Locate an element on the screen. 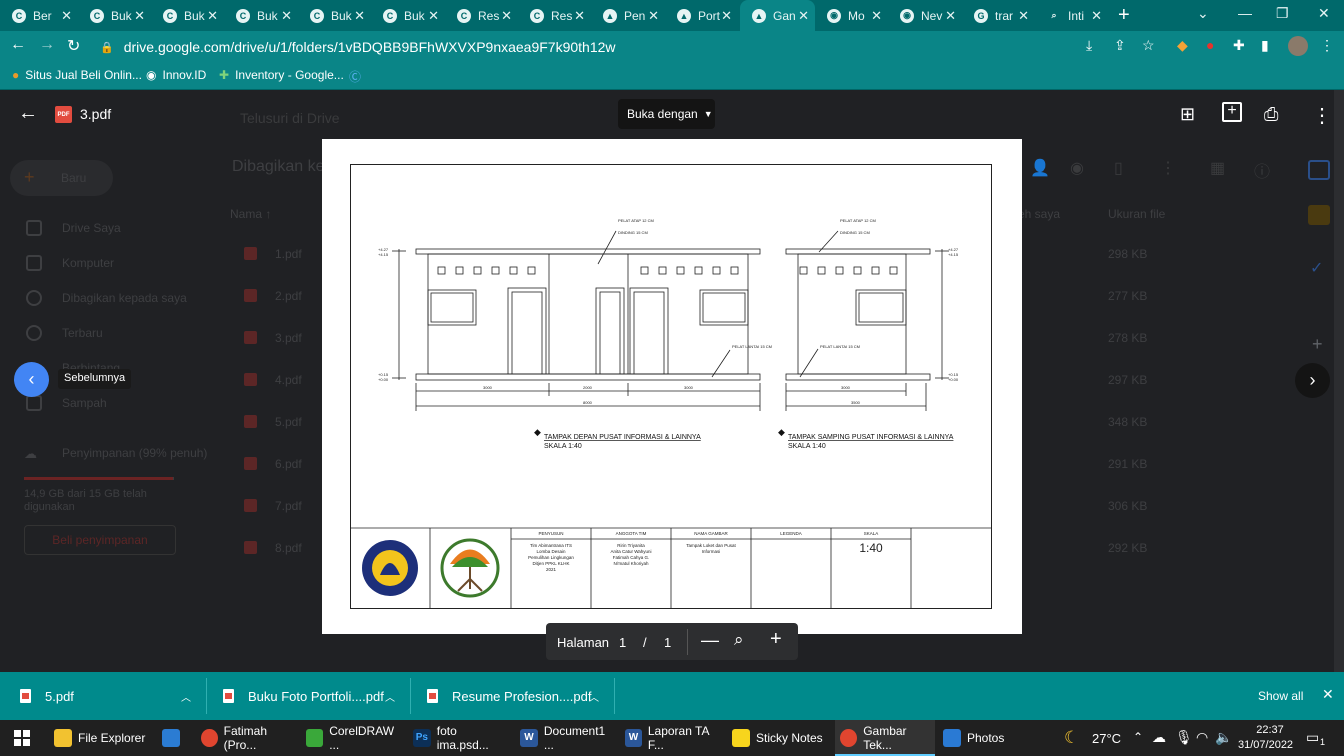  bookmark-star-icon: ☆ is located at coordinates (1148, 45).